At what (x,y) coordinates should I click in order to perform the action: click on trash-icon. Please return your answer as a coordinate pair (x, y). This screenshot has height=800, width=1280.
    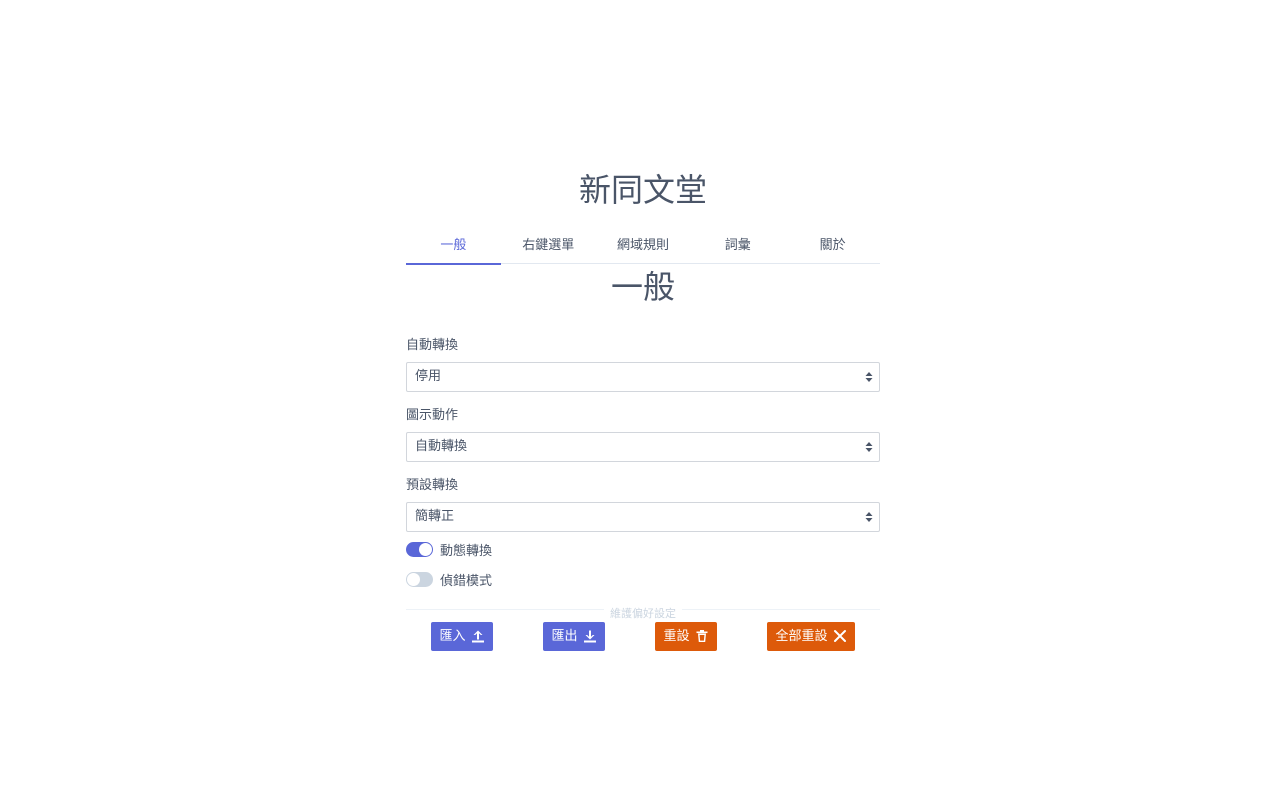
    Looking at the image, I should click on (701, 636).